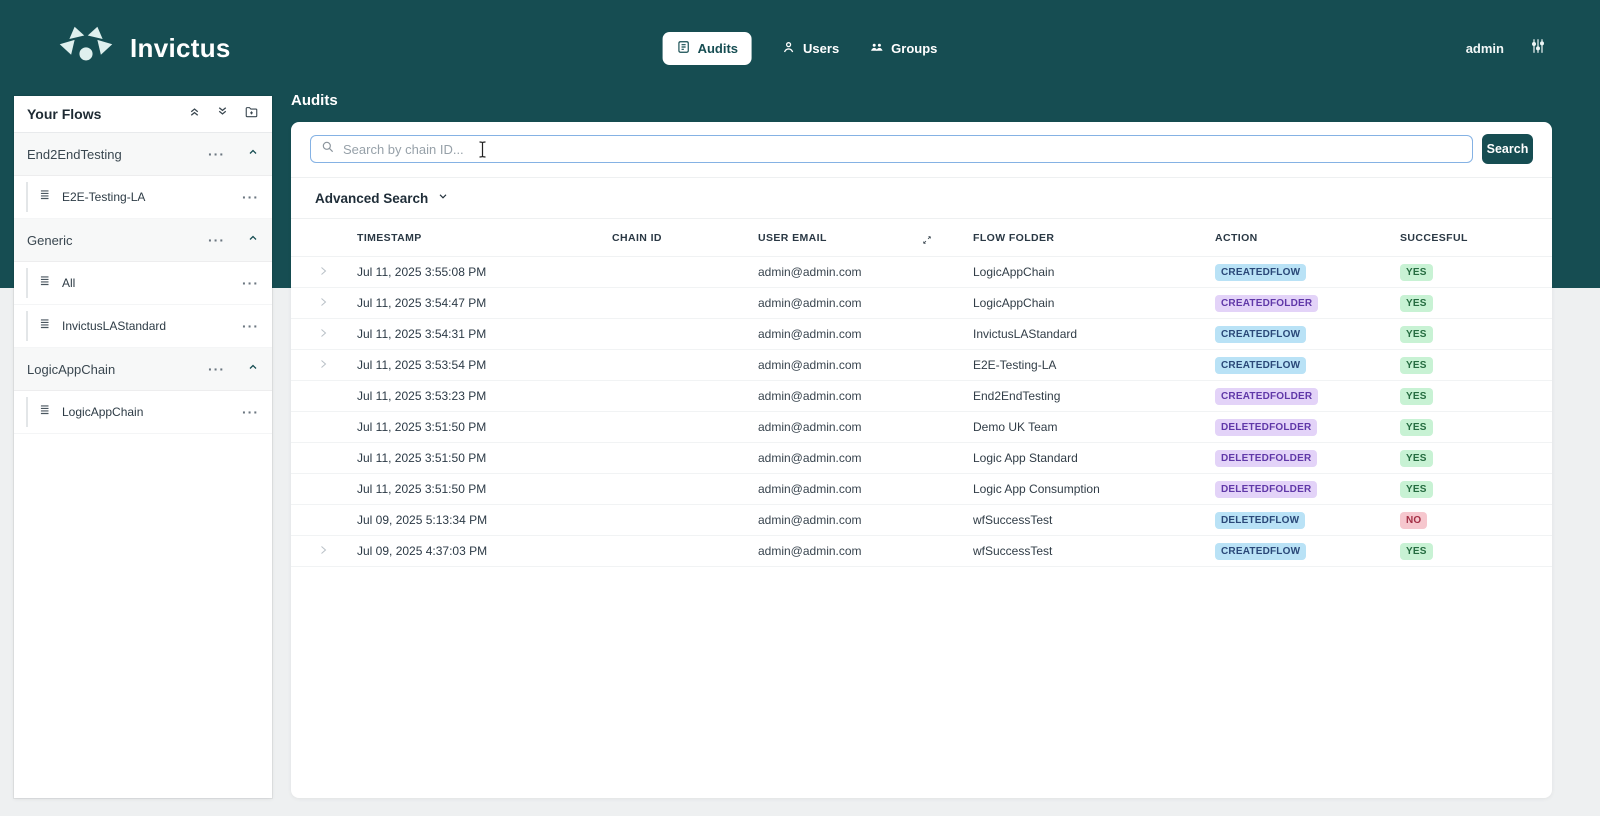 The image size is (1600, 816). What do you see at coordinates (876, 48) in the screenshot?
I see `groups-icon` at bounding box center [876, 48].